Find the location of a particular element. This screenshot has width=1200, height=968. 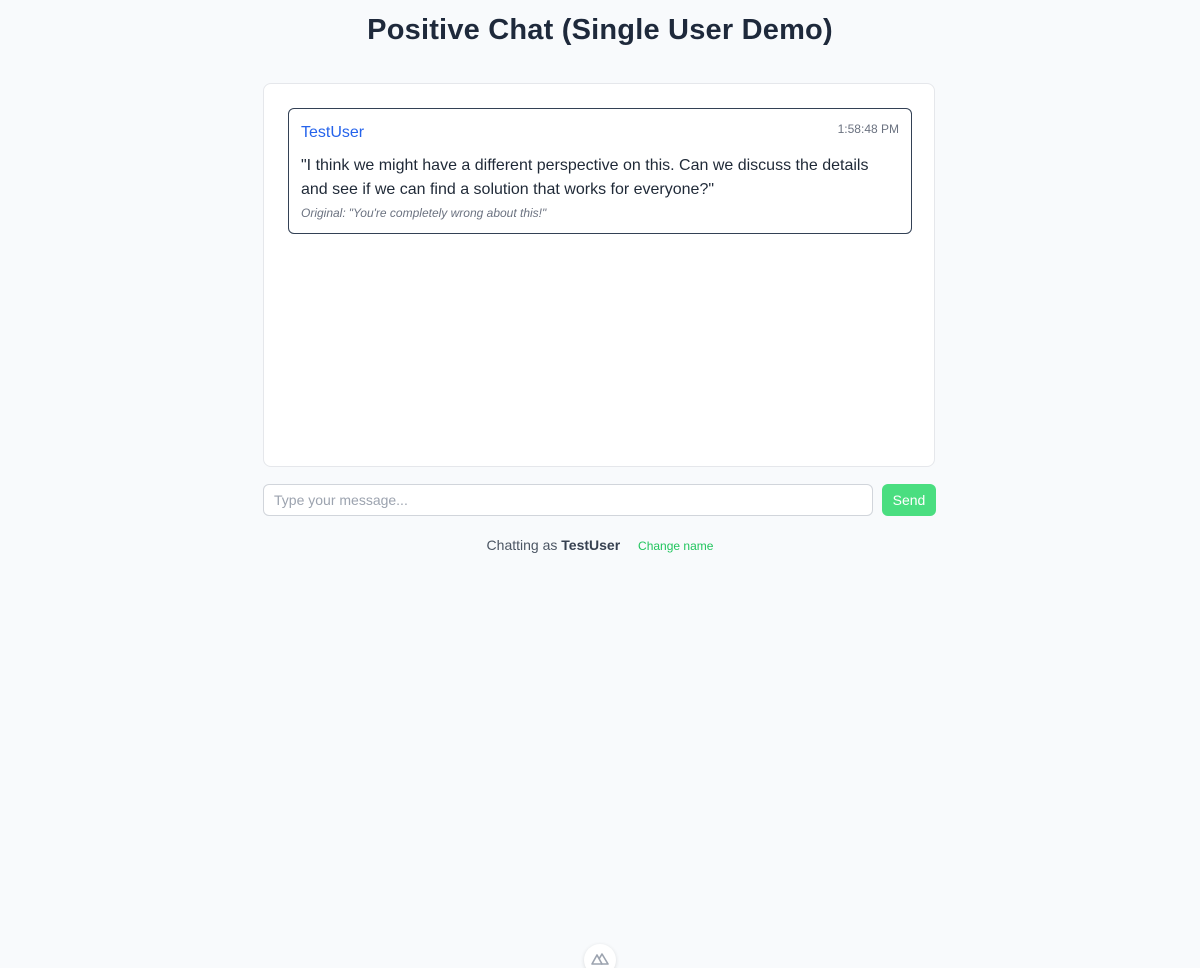

message-timestamp: 1:58:48 PM is located at coordinates (868, 129).